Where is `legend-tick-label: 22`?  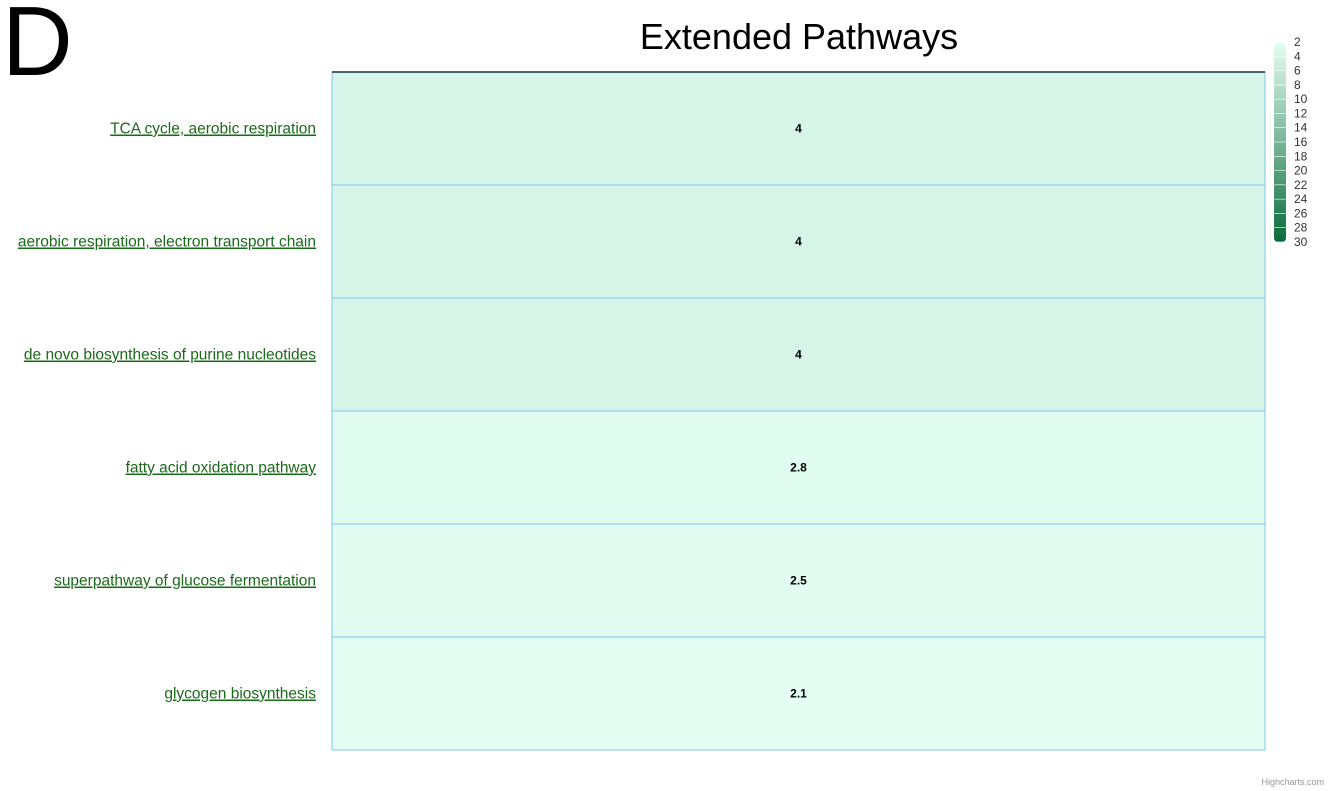
legend-tick-label: 22 is located at coordinates (1301, 185).